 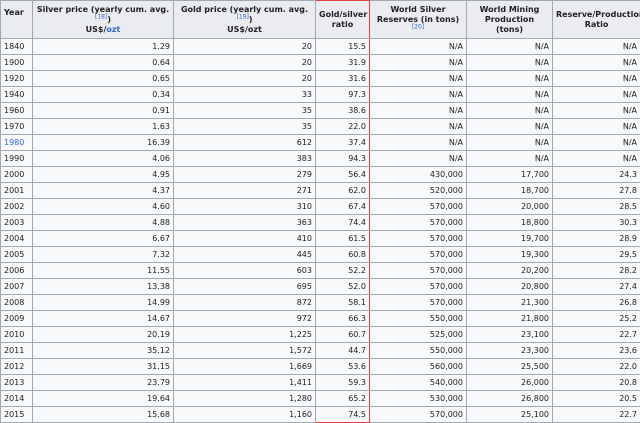 What do you see at coordinates (17, 255) in the screenshot?
I see `cell-year: 2005` at bounding box center [17, 255].